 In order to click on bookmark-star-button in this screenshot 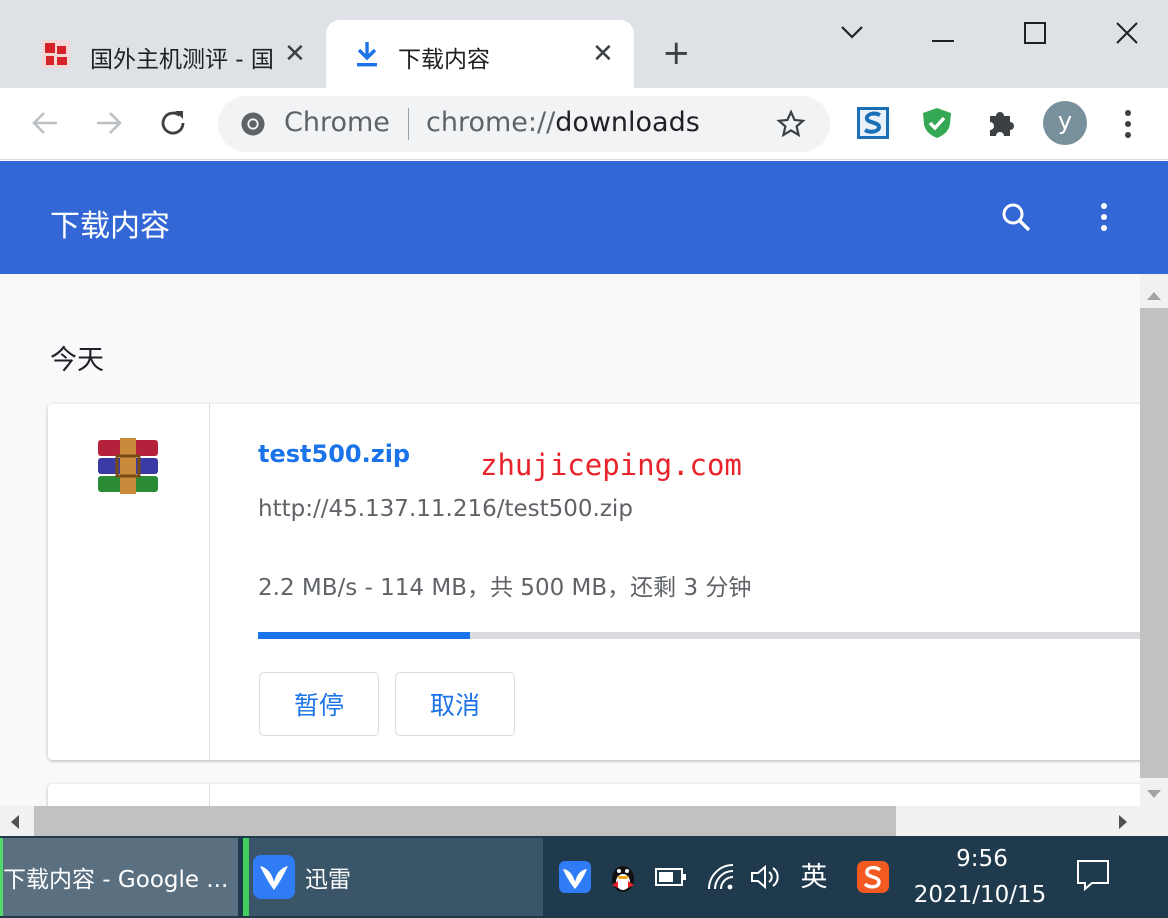, I will do `click(791, 127)`.